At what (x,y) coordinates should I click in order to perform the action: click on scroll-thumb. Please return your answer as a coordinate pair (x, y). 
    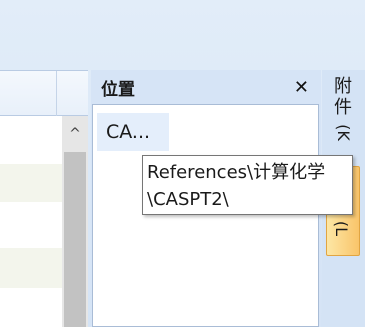
    Looking at the image, I should click on (75, 239).